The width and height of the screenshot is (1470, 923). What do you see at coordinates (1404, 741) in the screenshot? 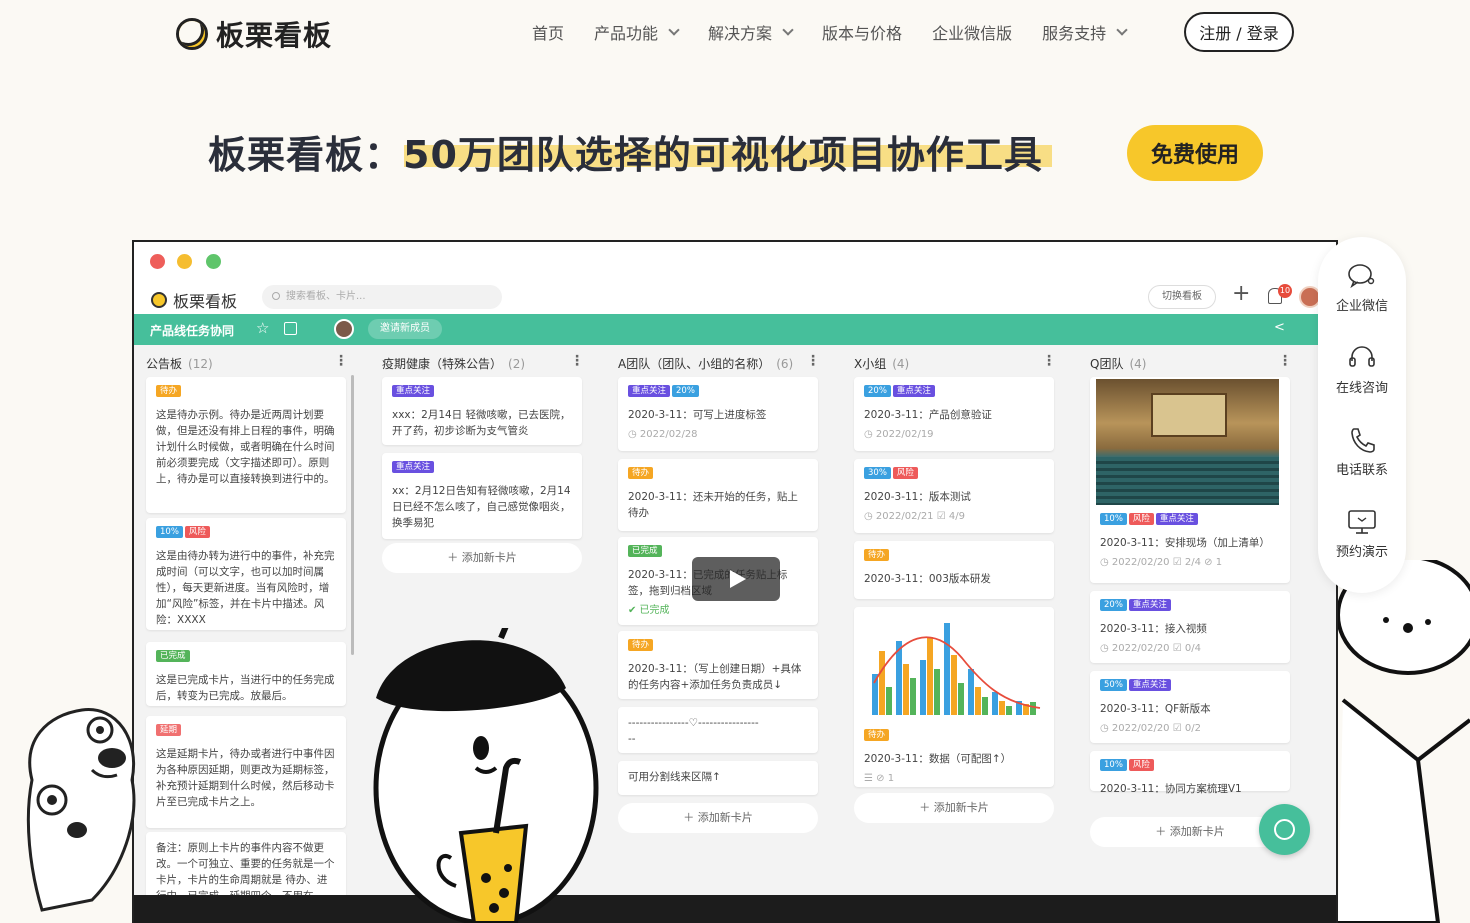
I see `character-waving-illustration` at bounding box center [1404, 741].